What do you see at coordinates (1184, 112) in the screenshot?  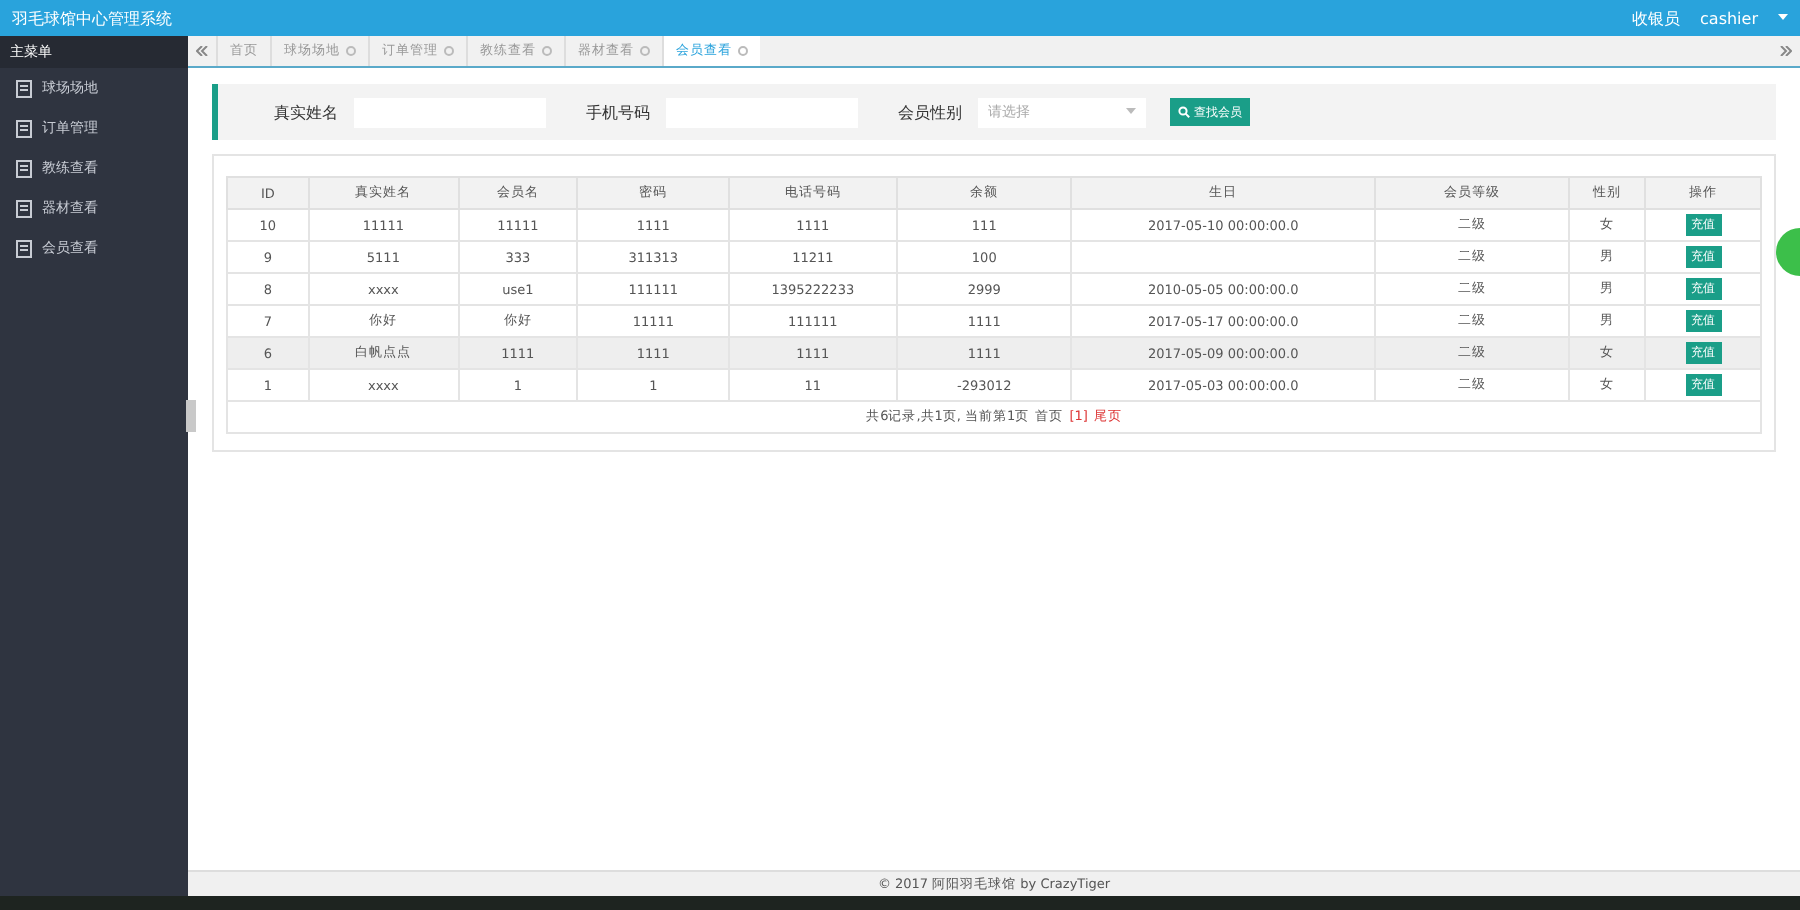 I see `search-icon` at bounding box center [1184, 112].